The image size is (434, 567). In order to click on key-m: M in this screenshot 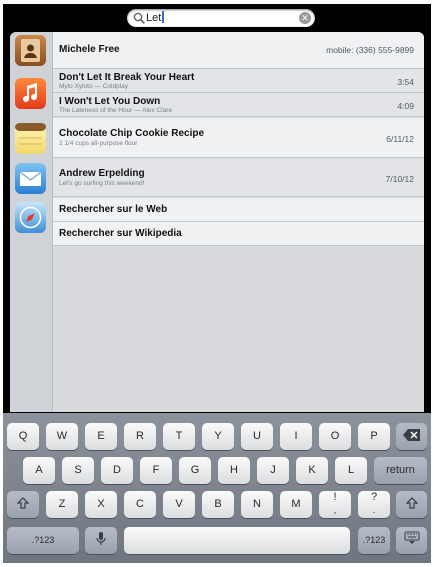, I will do `click(296, 504)`.